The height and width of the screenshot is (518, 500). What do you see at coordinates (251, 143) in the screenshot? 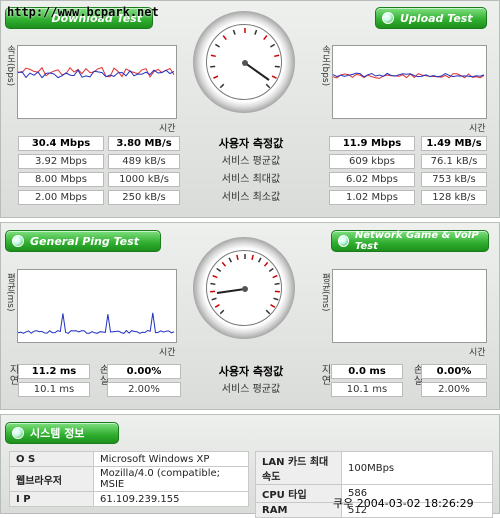
I see `label-user-measured: 사용자 측정값` at bounding box center [251, 143].